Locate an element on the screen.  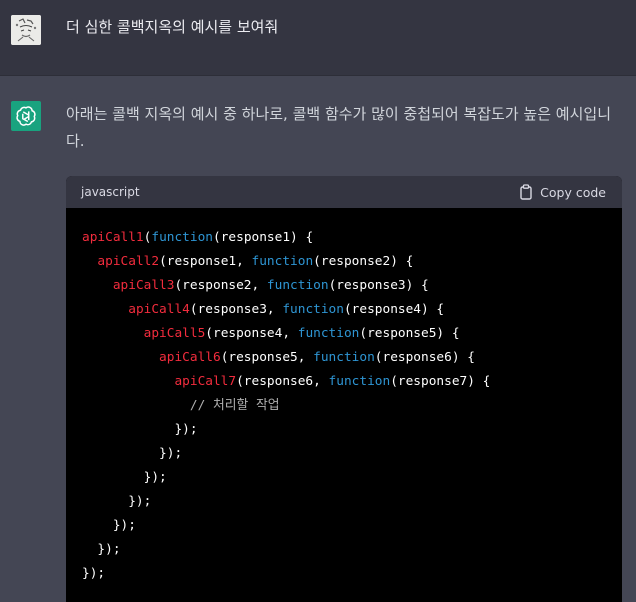
code-token: apiCall6 is located at coordinates (190, 357).